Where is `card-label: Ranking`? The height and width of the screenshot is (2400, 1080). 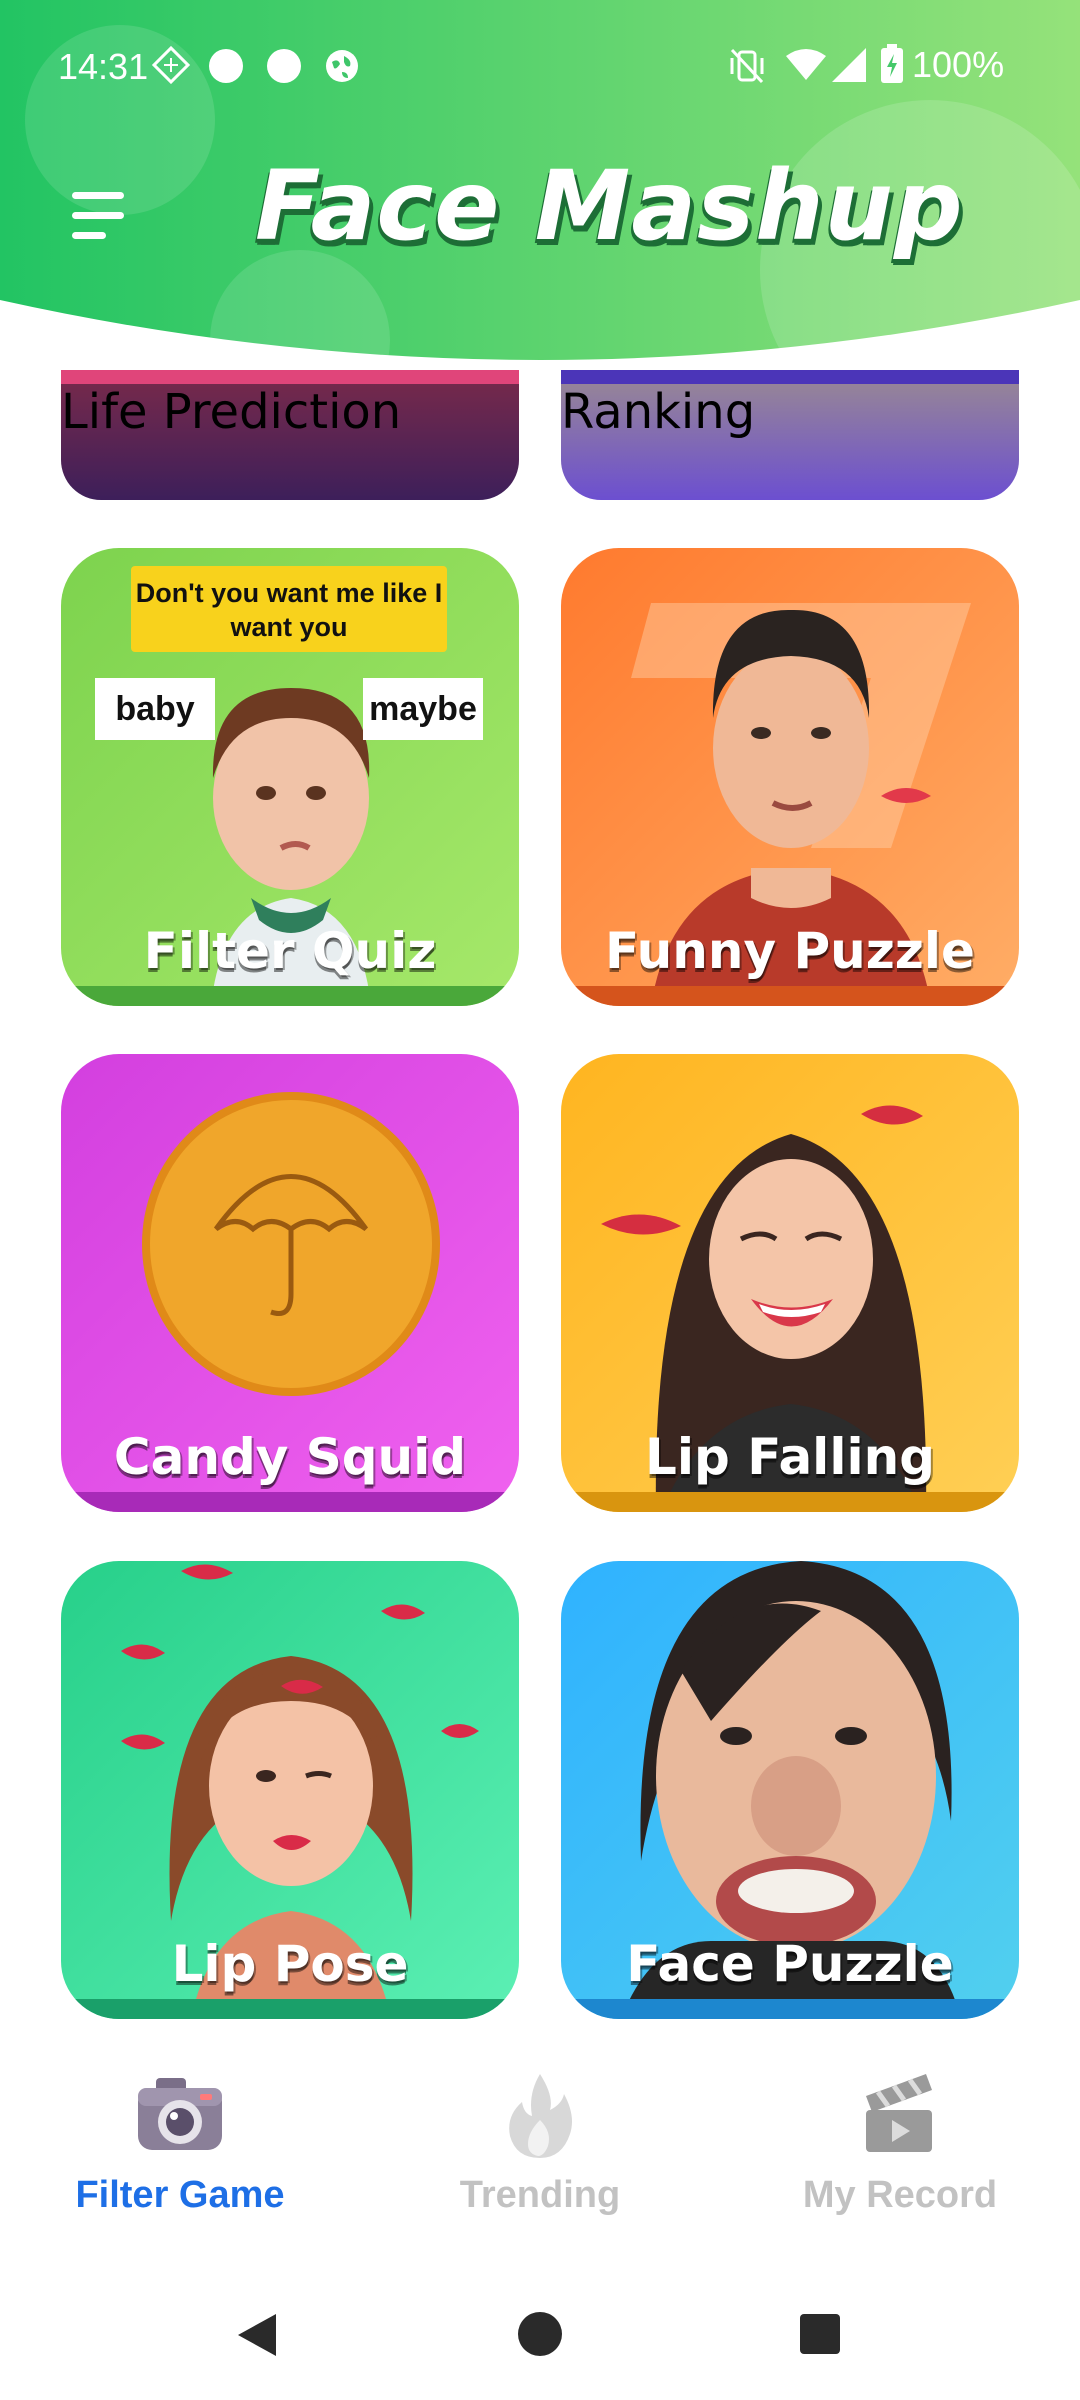
card-label: Ranking is located at coordinates (658, 412).